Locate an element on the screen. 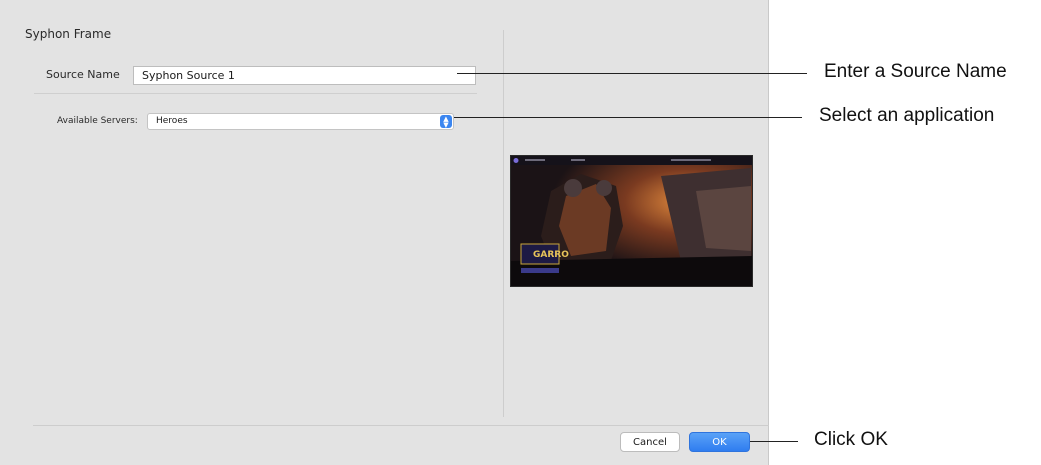 This screenshot has width=1041, height=465. callout-line-source-name is located at coordinates (632, 73).